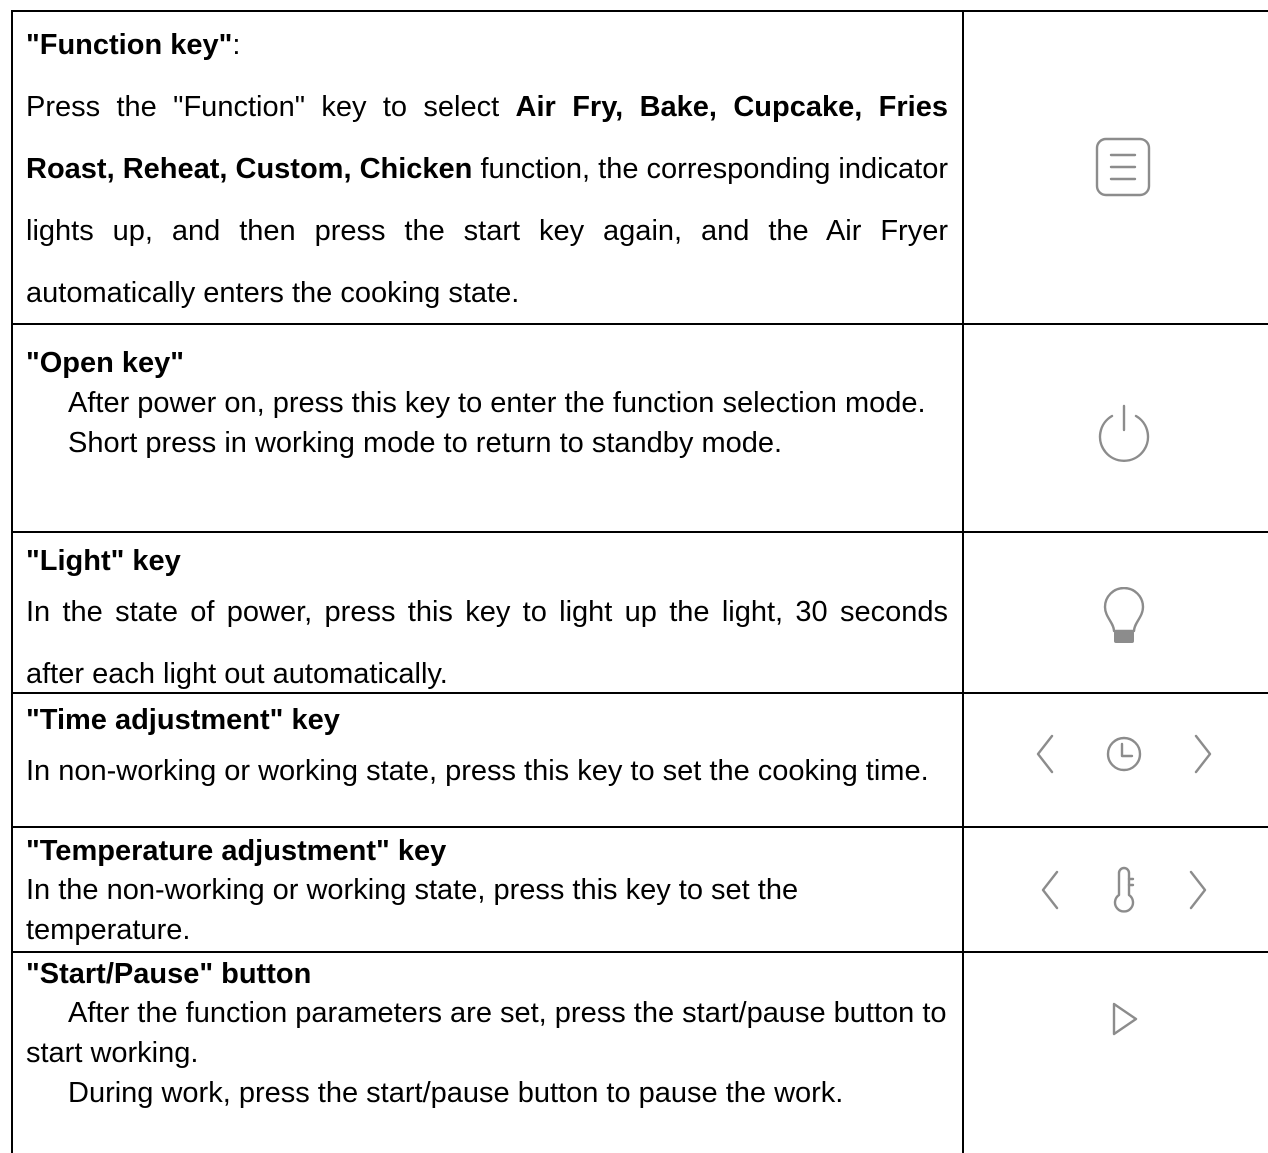 The width and height of the screenshot is (1268, 1153). What do you see at coordinates (1124, 1019) in the screenshot?
I see `play-icon` at bounding box center [1124, 1019].